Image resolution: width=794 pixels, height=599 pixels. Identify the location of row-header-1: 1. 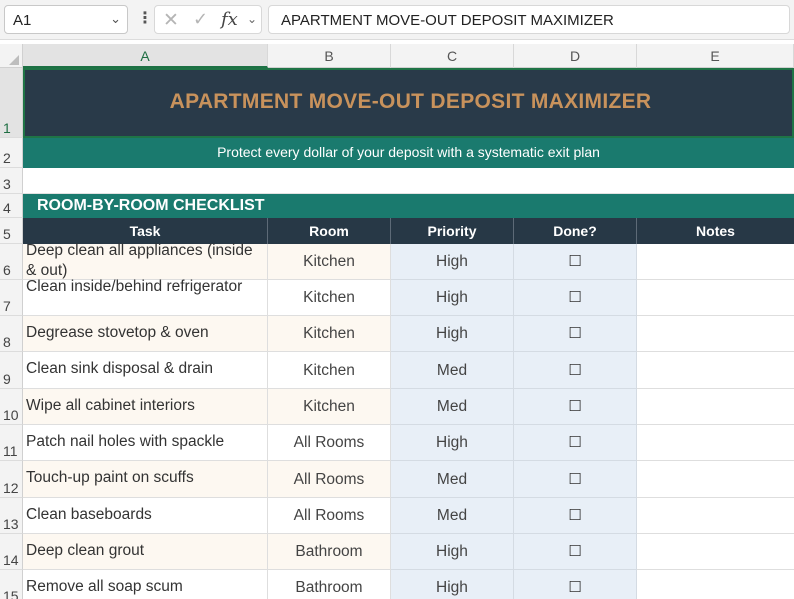
(11, 103).